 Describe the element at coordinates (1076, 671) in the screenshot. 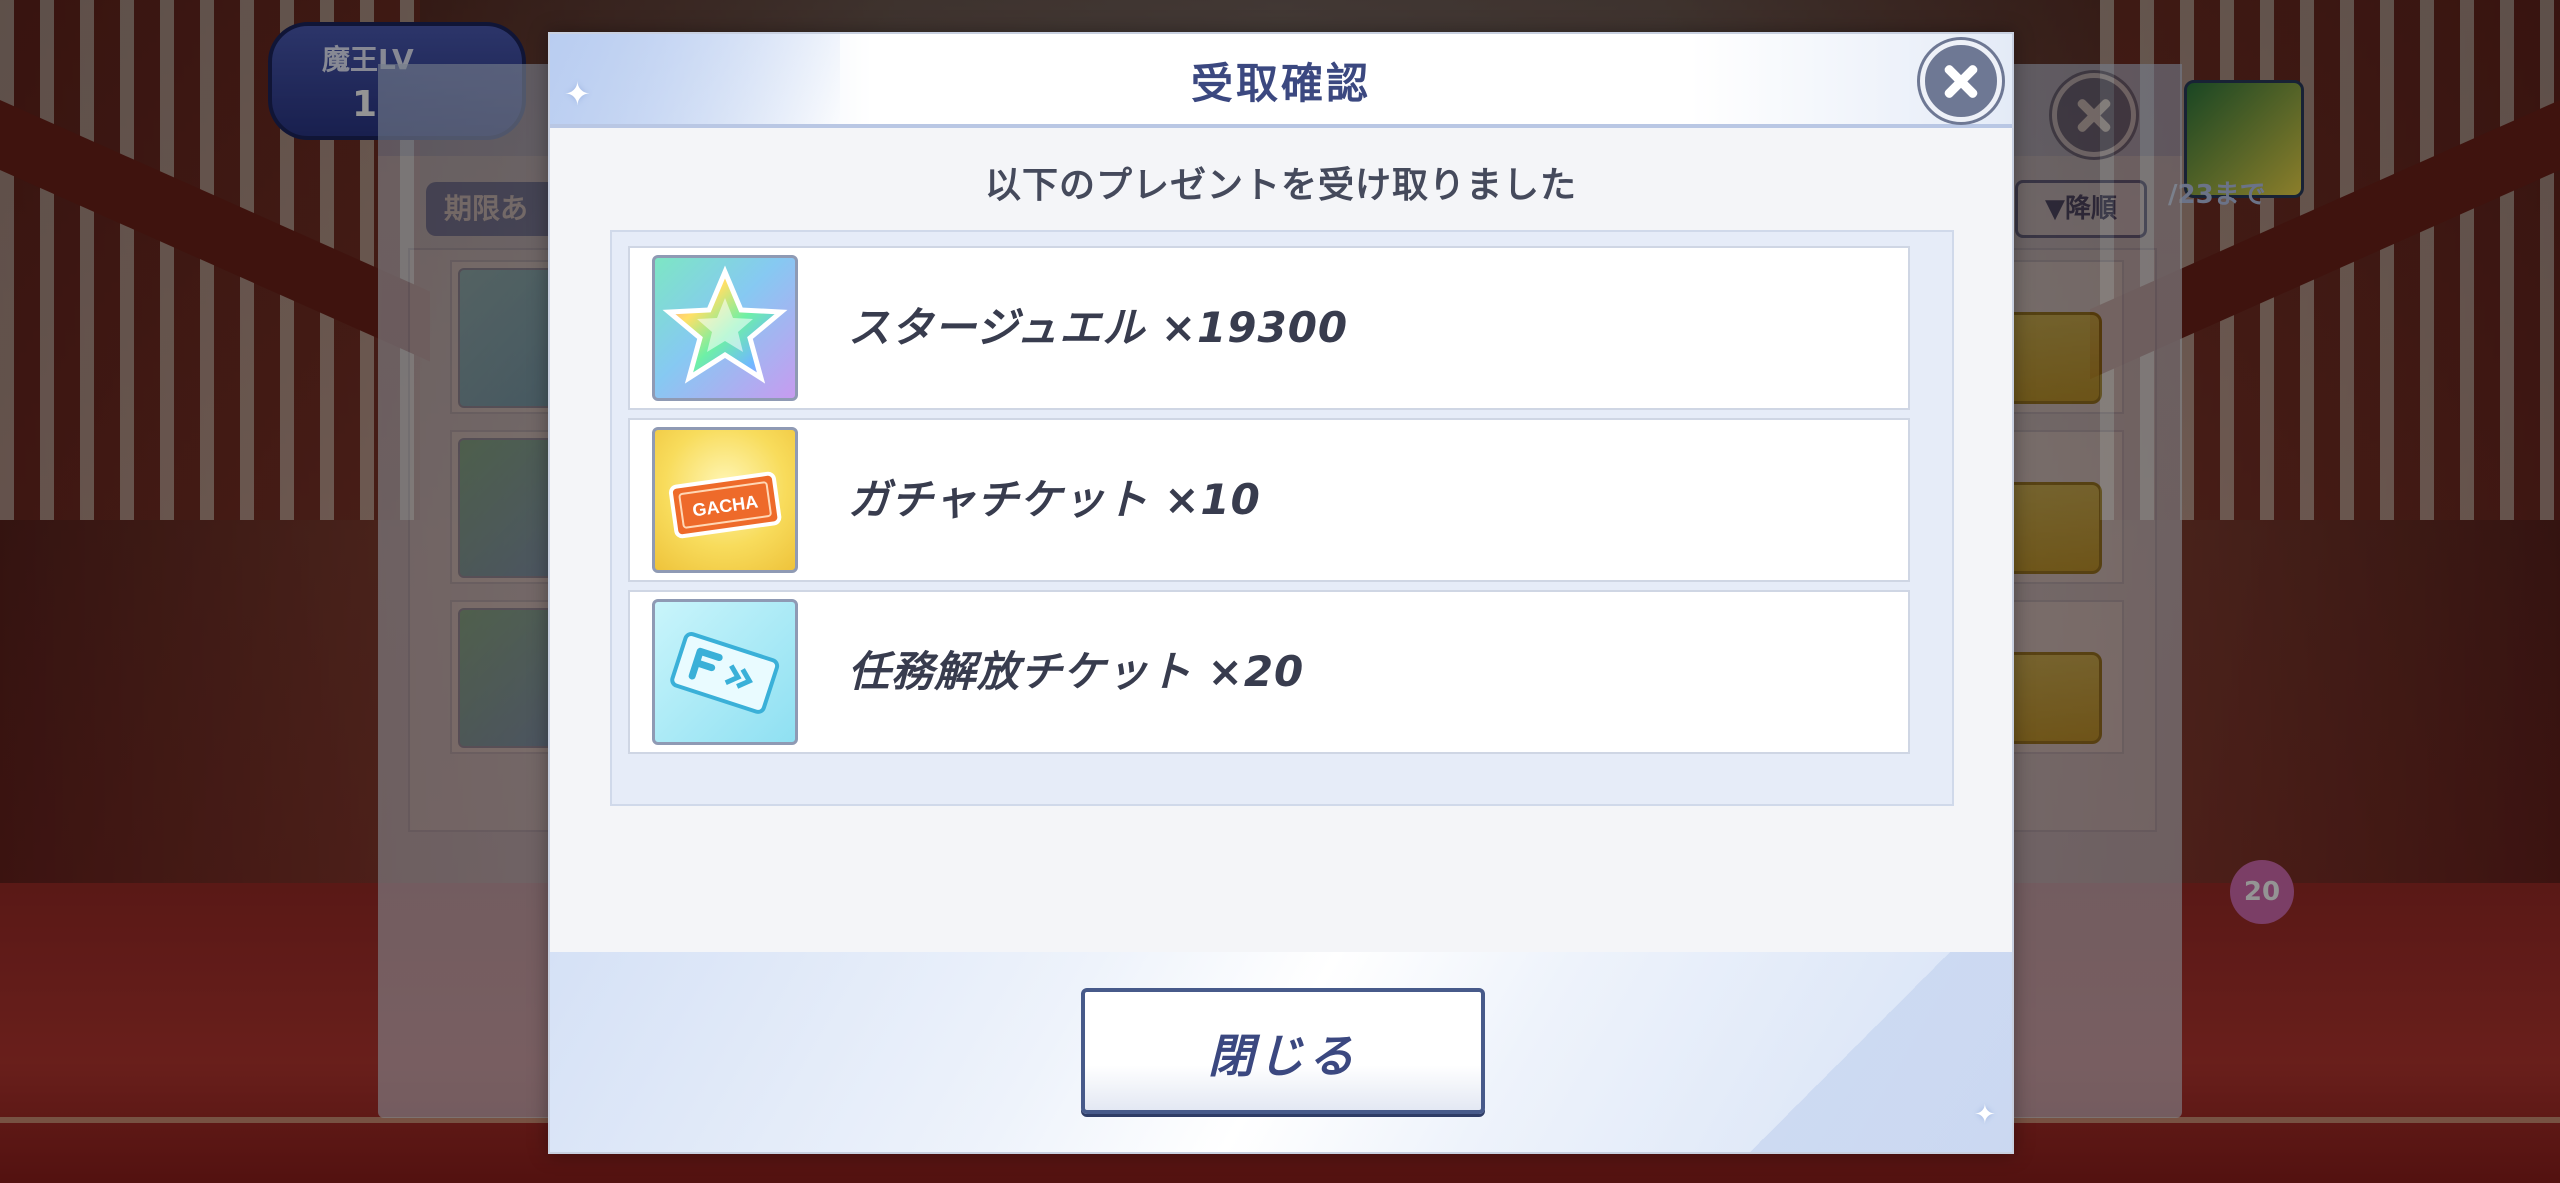

I see `item-label: 任務解放チケット ×20` at that location.